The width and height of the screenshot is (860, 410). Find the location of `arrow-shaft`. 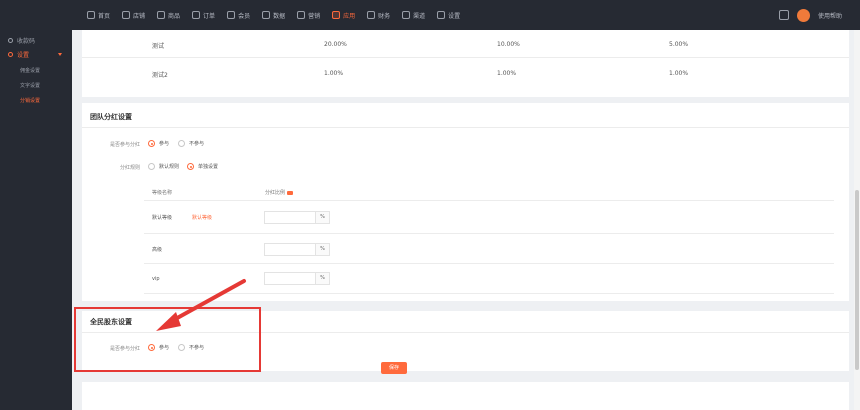

arrow-shaft is located at coordinates (207, 301).